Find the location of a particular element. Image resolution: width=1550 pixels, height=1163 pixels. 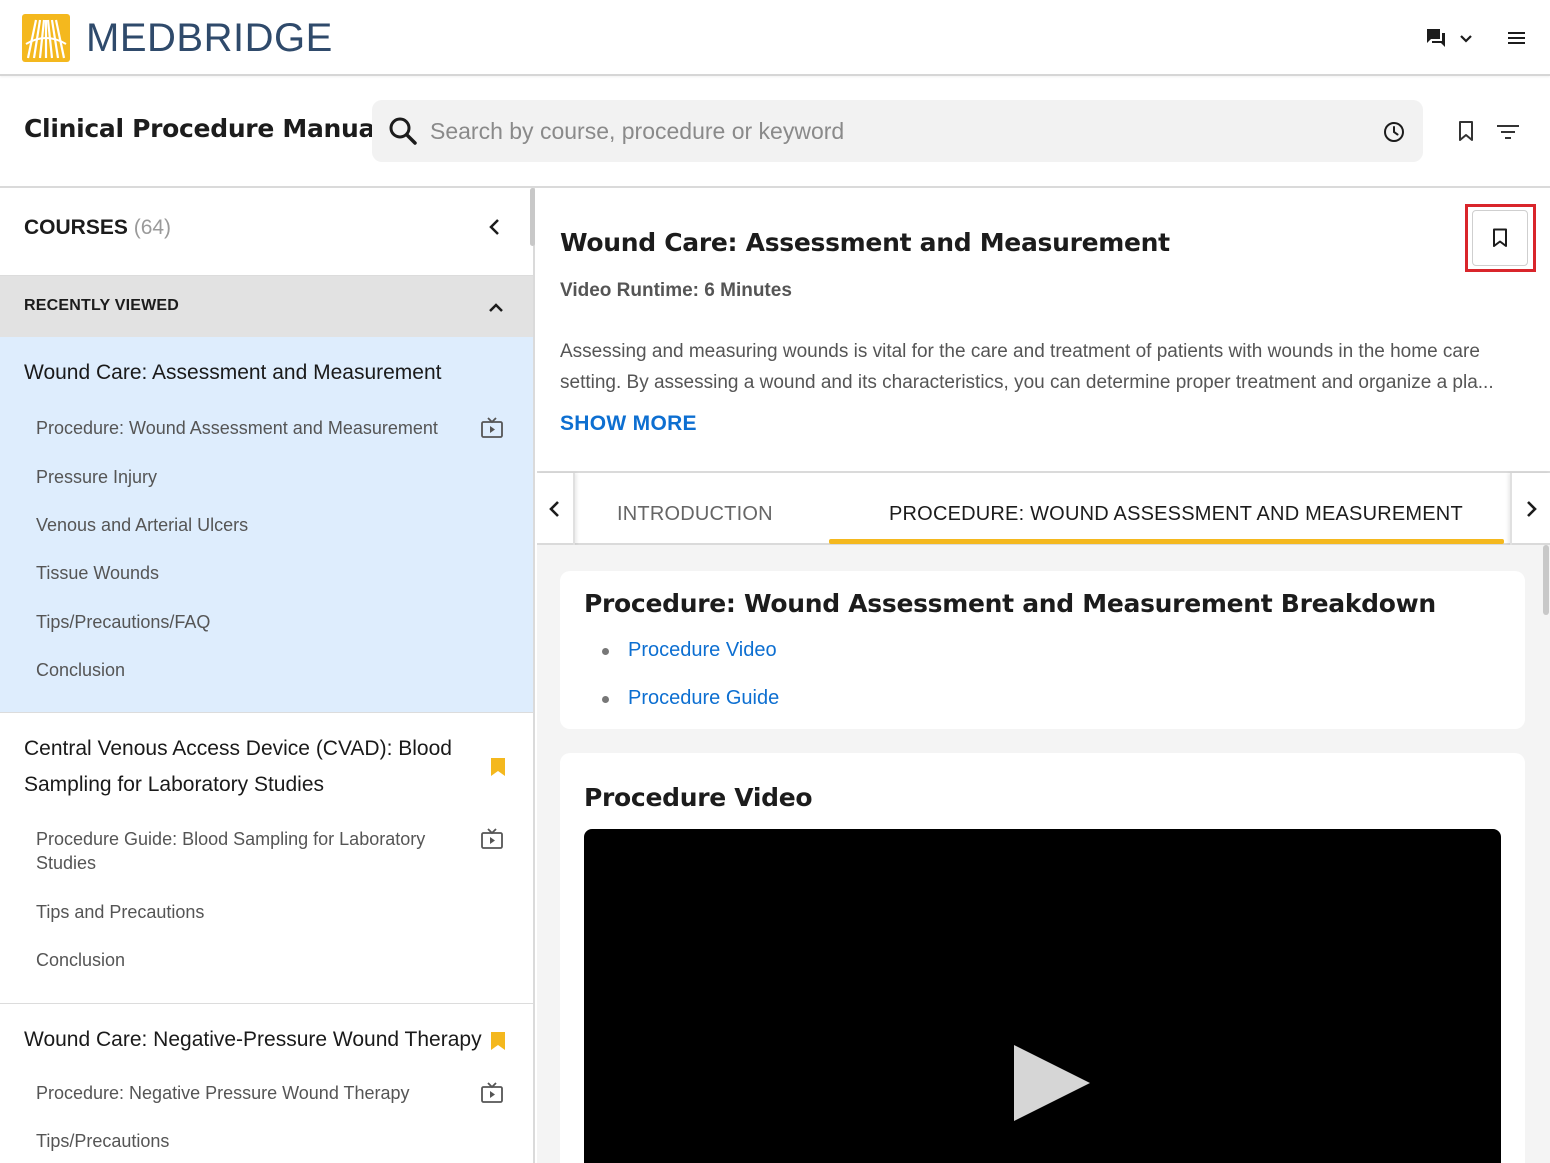

page-header: Clinical Procedure Manual is located at coordinates (775, 133).